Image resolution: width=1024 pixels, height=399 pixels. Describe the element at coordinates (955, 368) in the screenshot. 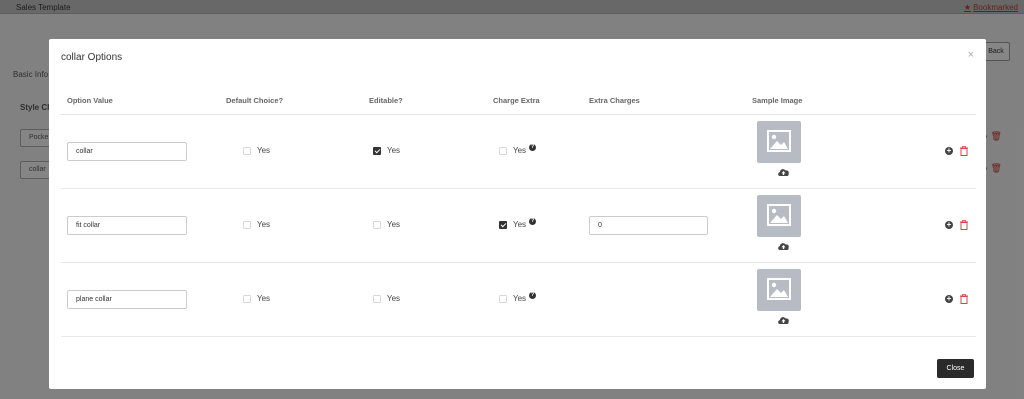

I see `close-button: Close` at that location.